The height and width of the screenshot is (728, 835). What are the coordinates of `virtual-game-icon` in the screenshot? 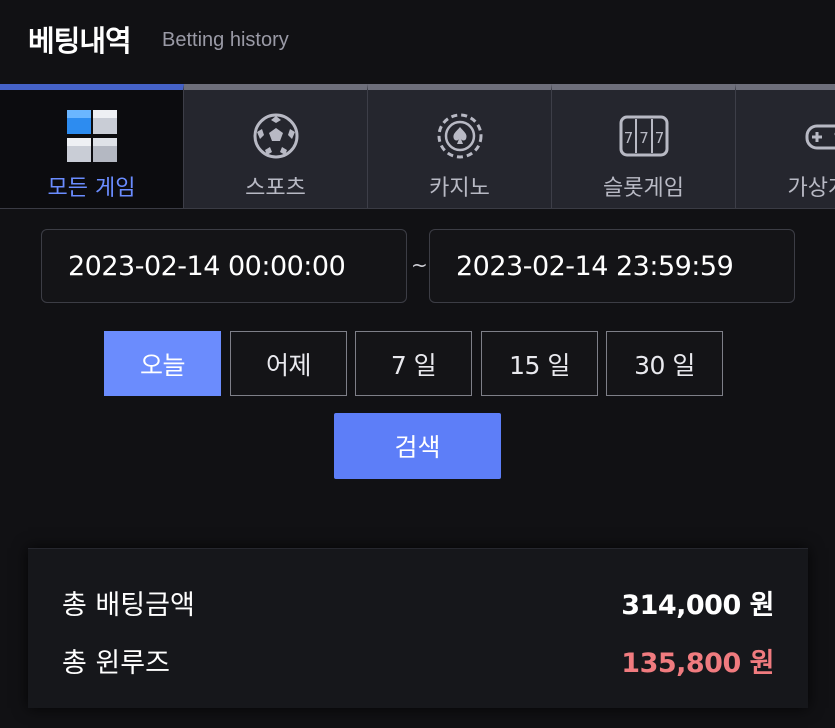 It's located at (817, 136).